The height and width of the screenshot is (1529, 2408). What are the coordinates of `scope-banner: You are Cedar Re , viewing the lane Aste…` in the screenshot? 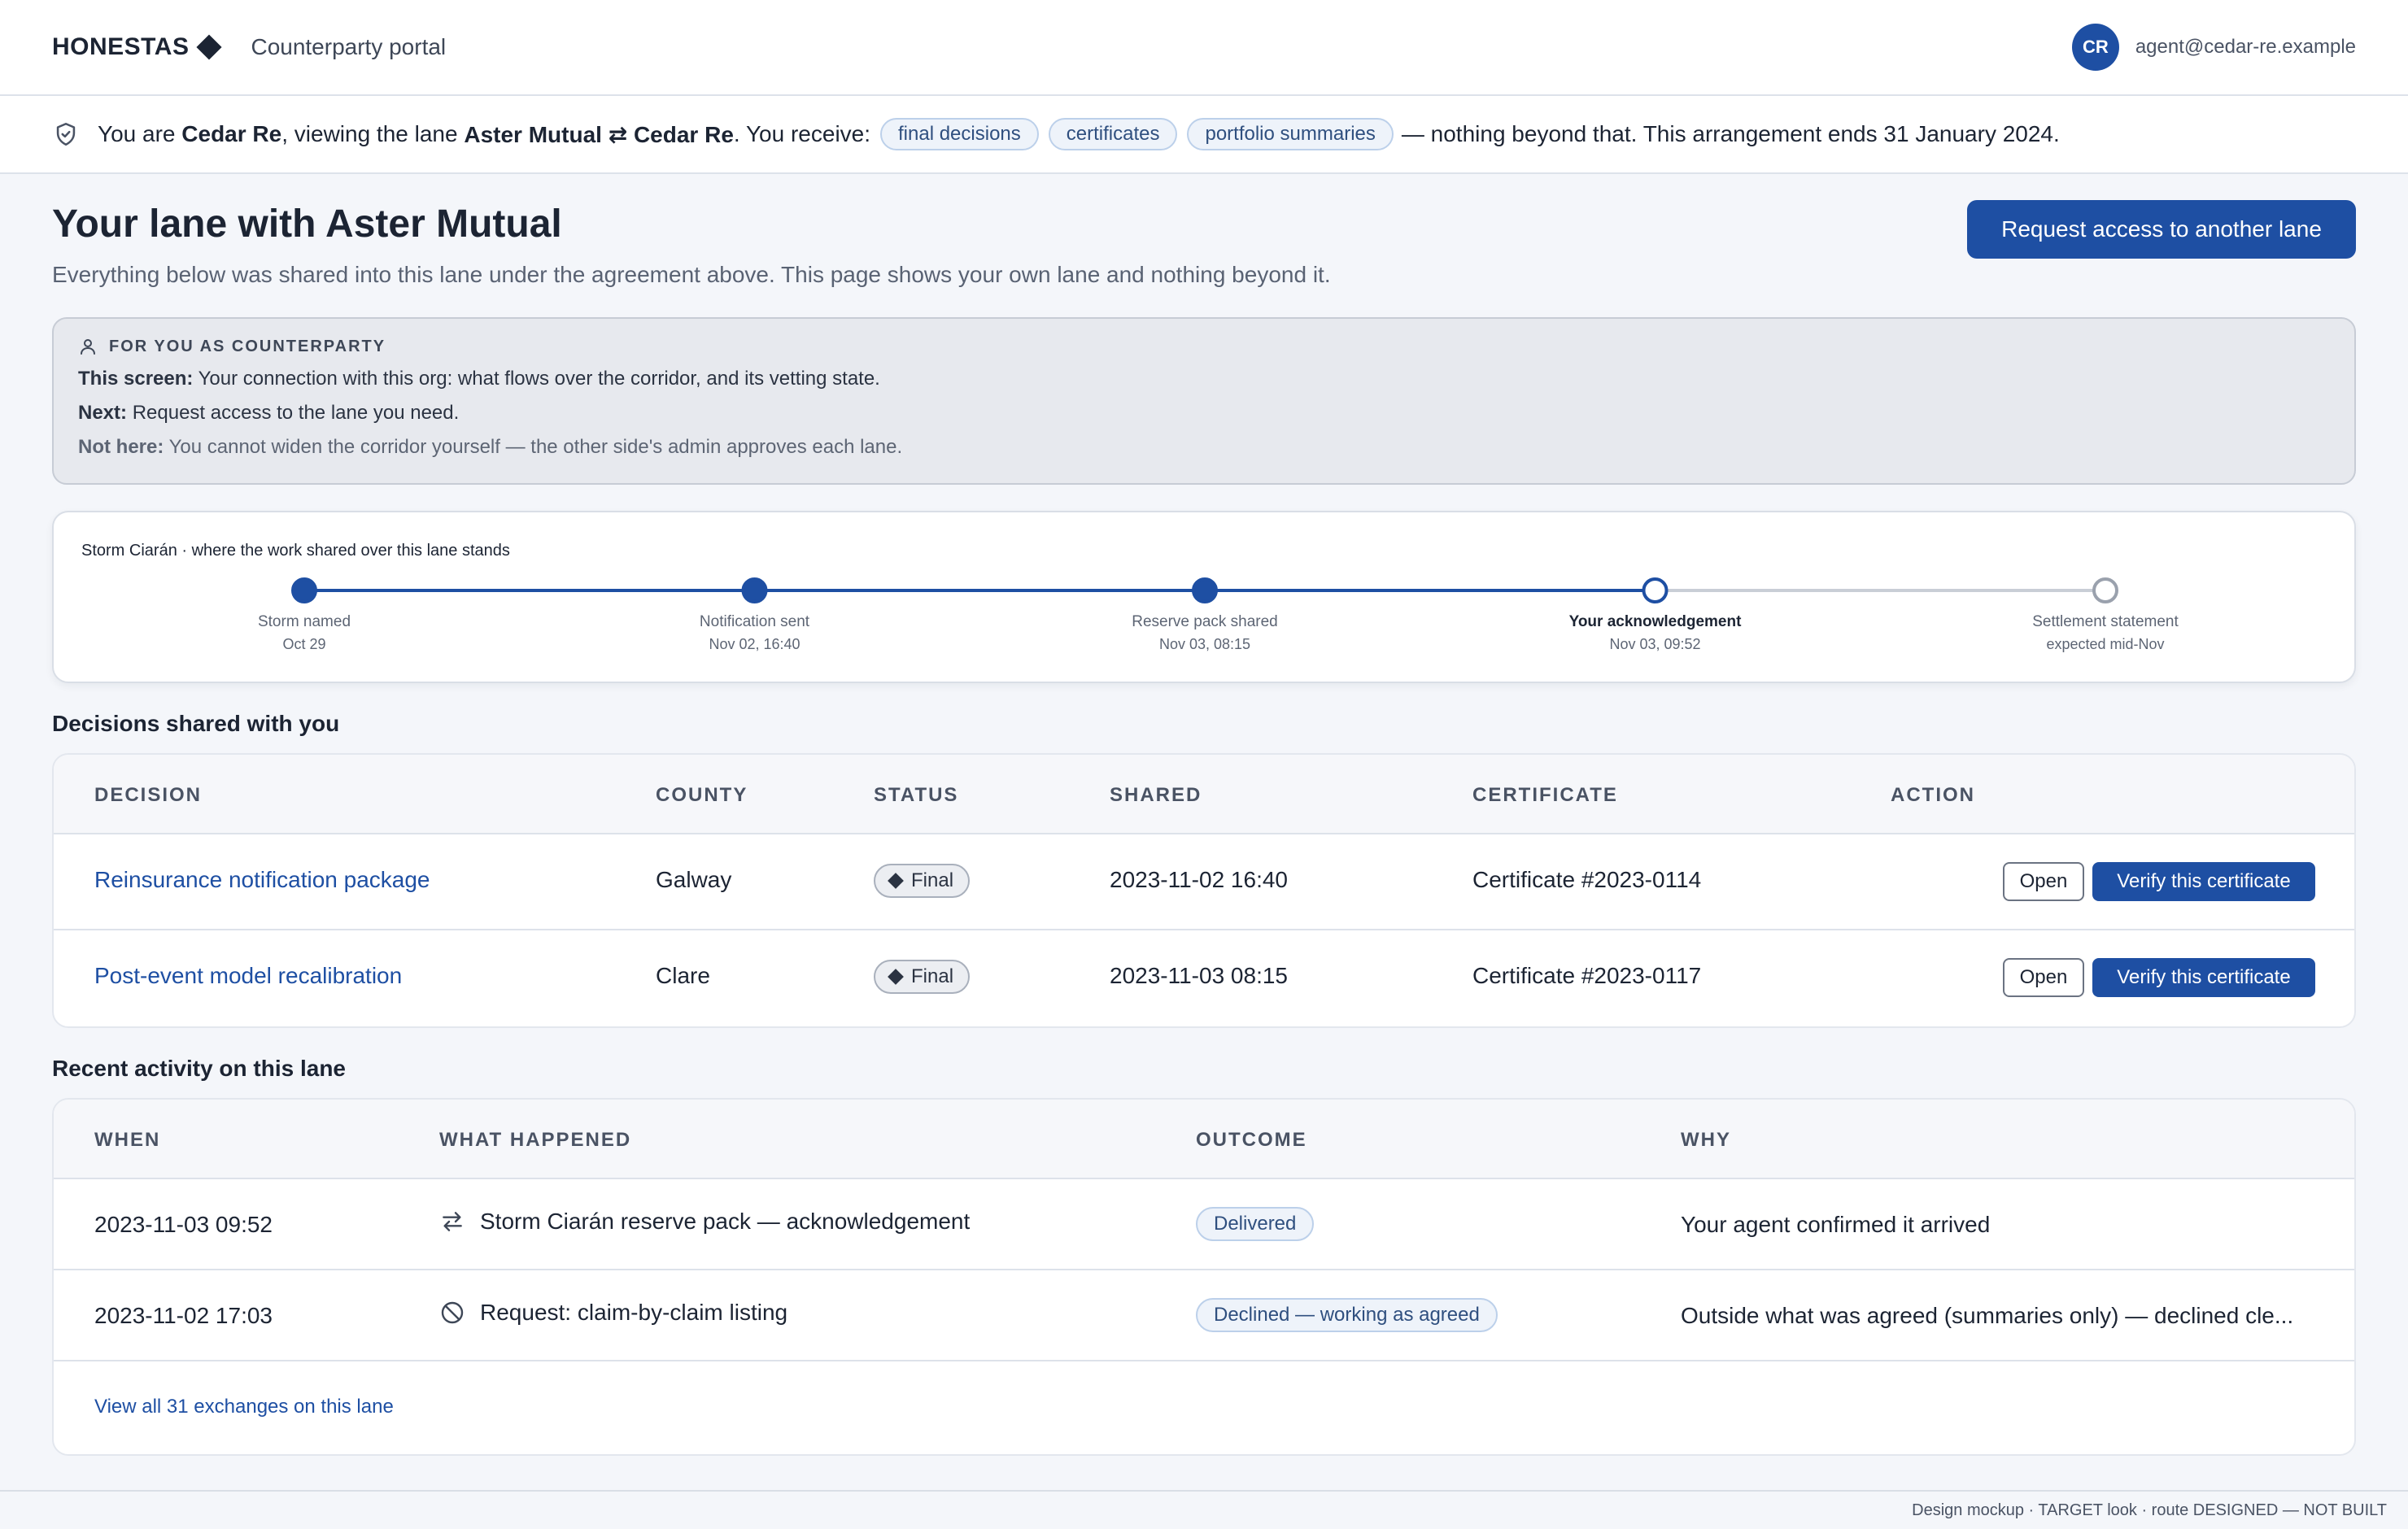 It's located at (1204, 135).